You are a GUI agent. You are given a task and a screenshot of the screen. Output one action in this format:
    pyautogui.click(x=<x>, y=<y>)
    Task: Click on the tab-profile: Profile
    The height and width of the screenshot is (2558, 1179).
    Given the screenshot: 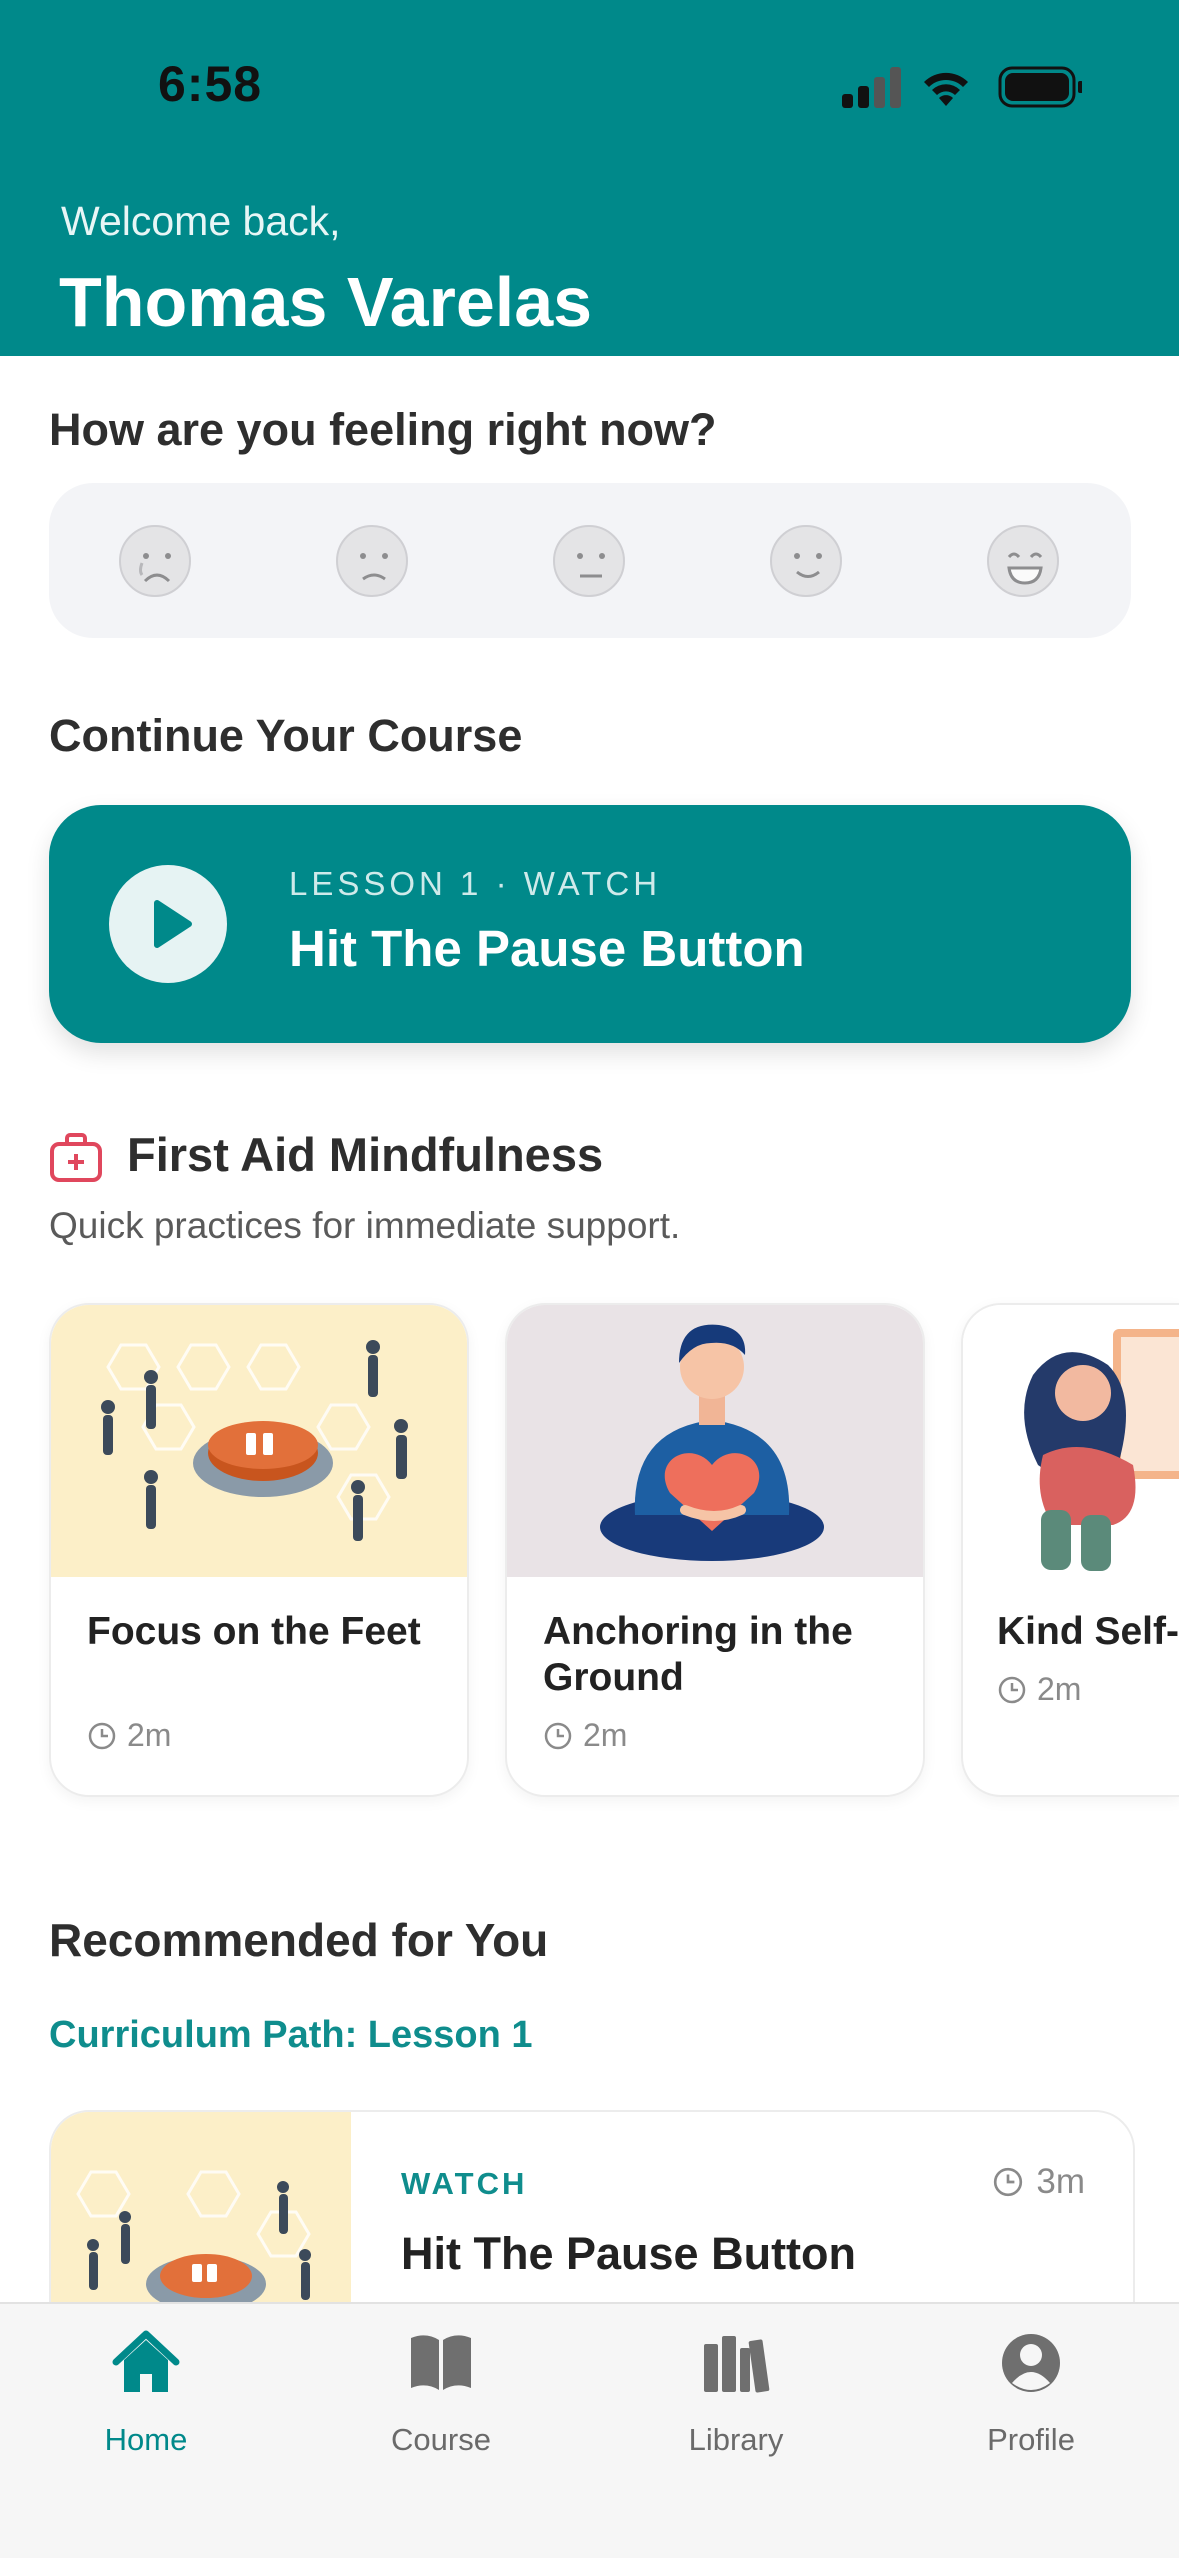 What is the action you would take?
    pyautogui.click(x=1031, y=2397)
    